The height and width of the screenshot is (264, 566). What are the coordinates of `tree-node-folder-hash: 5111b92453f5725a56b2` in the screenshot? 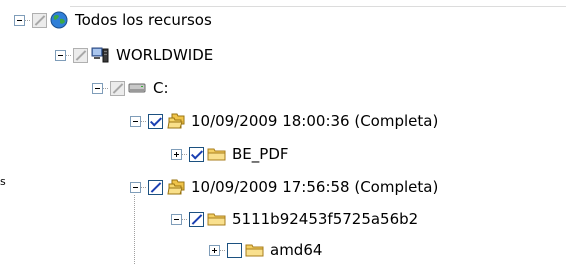 It's located at (294, 219).